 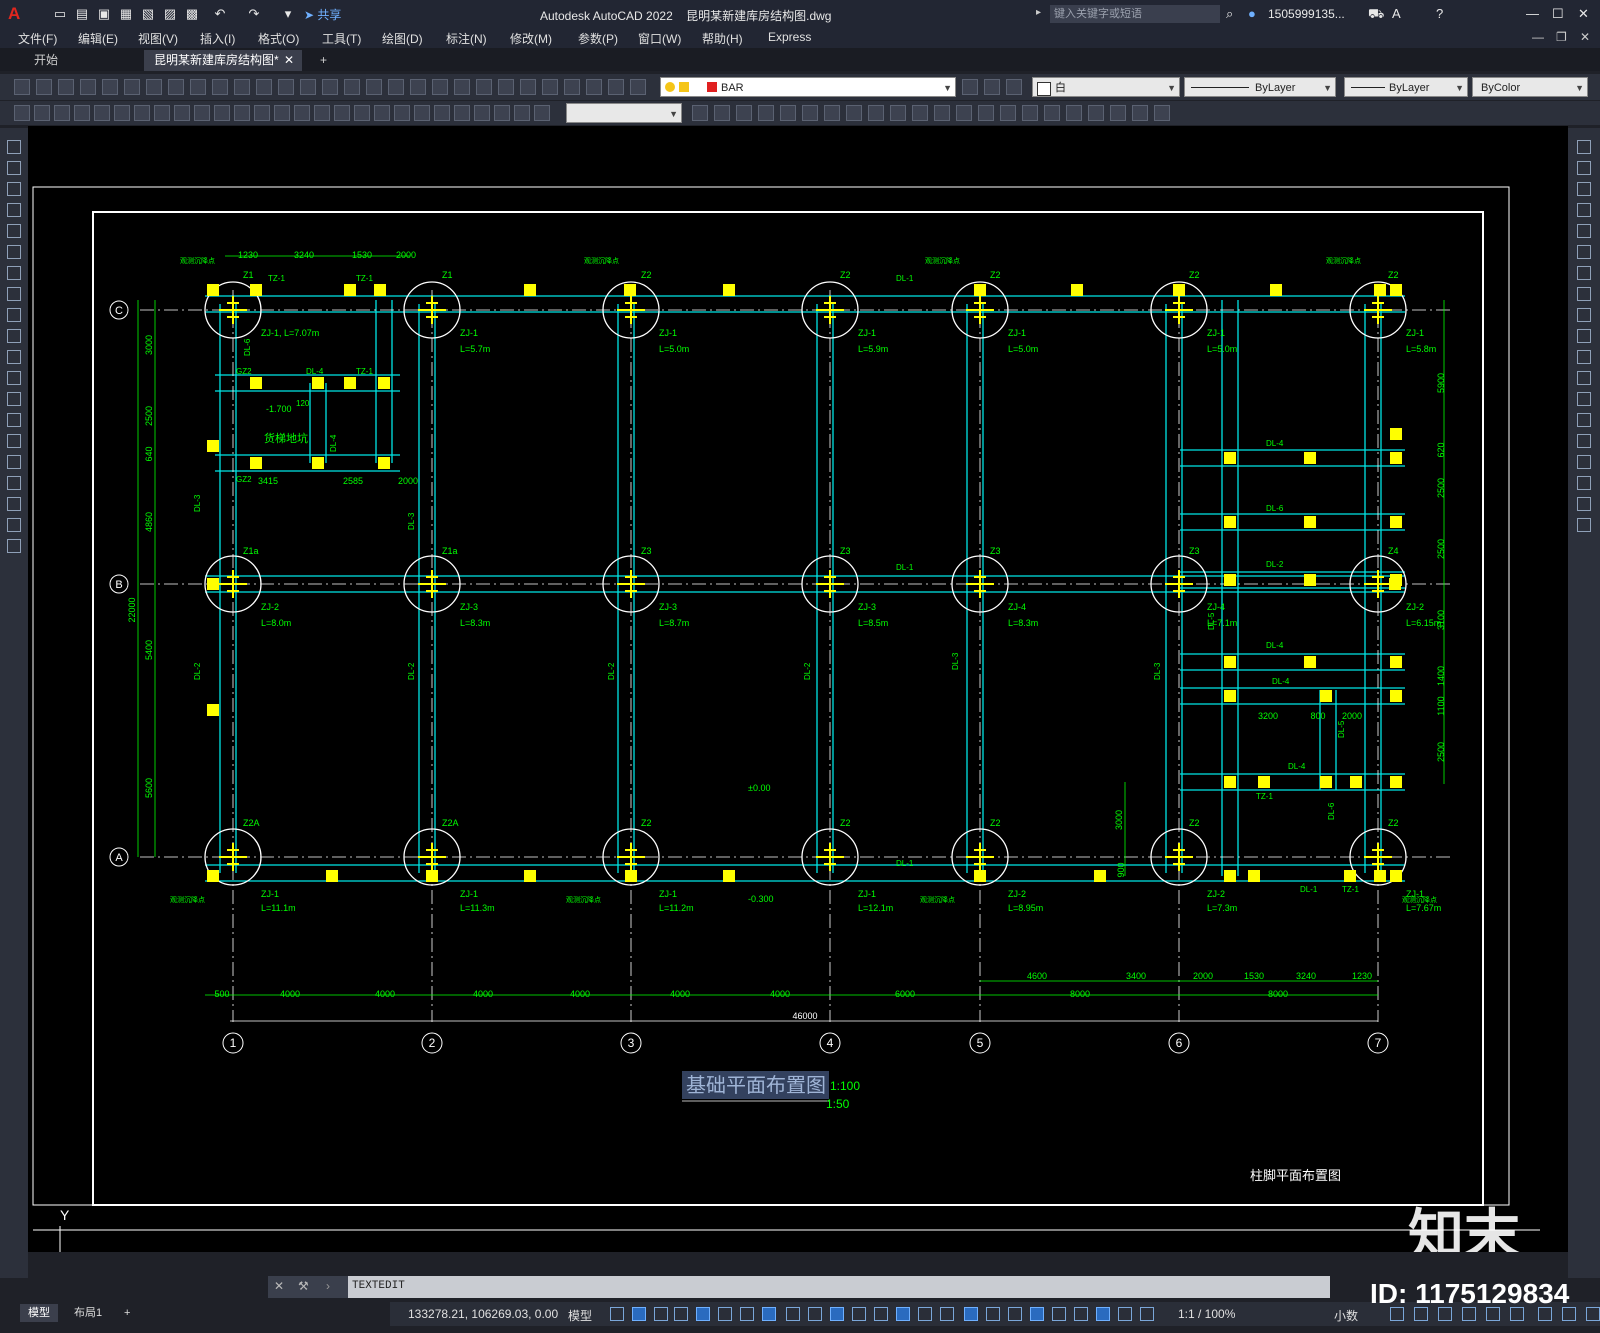 What do you see at coordinates (223, 60) in the screenshot?
I see `tab-drawing: 昆明某新建库房结构图* ✕` at bounding box center [223, 60].